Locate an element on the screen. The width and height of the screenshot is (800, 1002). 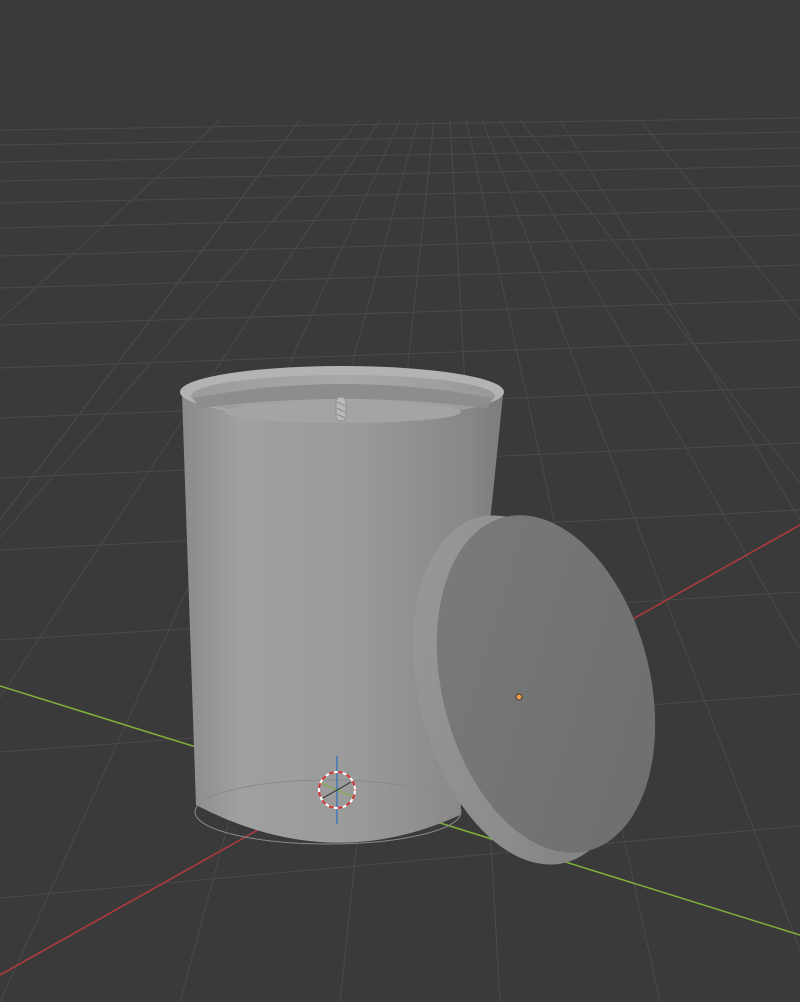
lid-origin-point is located at coordinates (519, 697).